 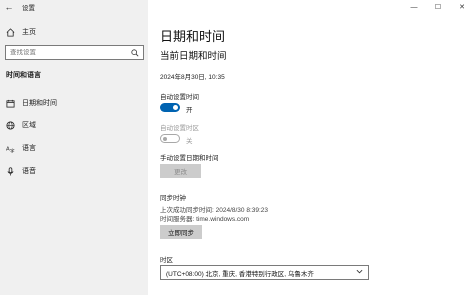 What do you see at coordinates (10, 171) in the screenshot?
I see `microphone-icon` at bounding box center [10, 171].